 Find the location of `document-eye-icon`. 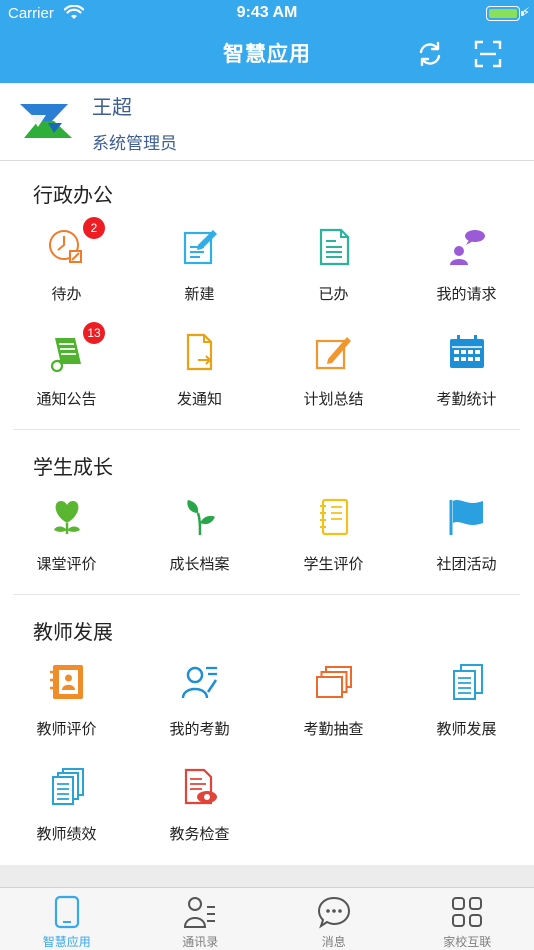

document-eye-icon is located at coordinates (200, 786).